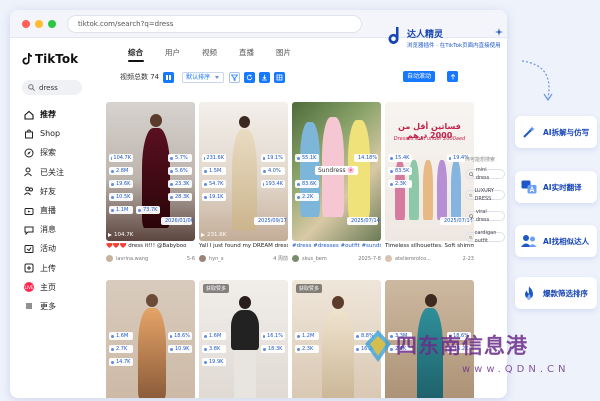 The height and width of the screenshot is (401, 600). Describe the element at coordinates (29, 115) in the screenshot. I see `home-icon` at that location.